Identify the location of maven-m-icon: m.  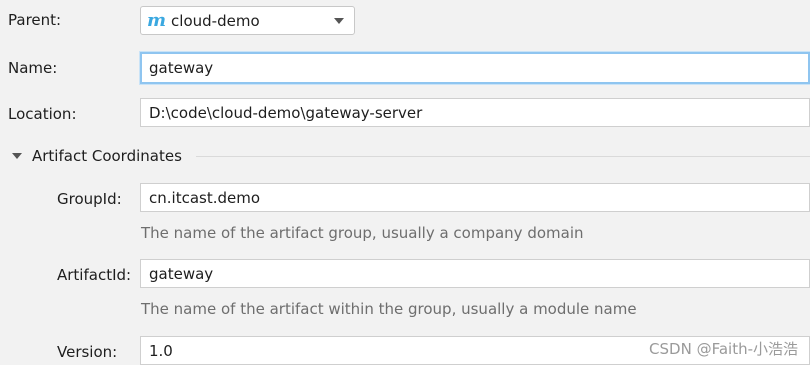
(157, 20).